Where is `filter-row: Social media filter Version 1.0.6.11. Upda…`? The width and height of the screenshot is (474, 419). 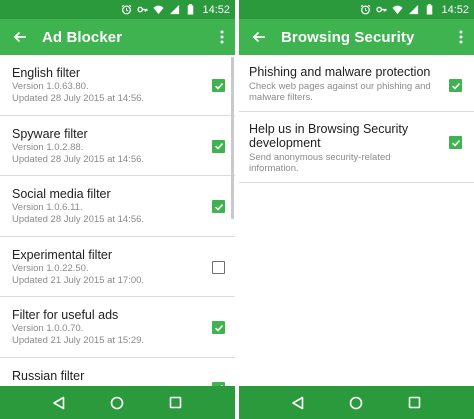
filter-row: Social media filter Version 1.0.6.11. Upda… is located at coordinates (117, 206).